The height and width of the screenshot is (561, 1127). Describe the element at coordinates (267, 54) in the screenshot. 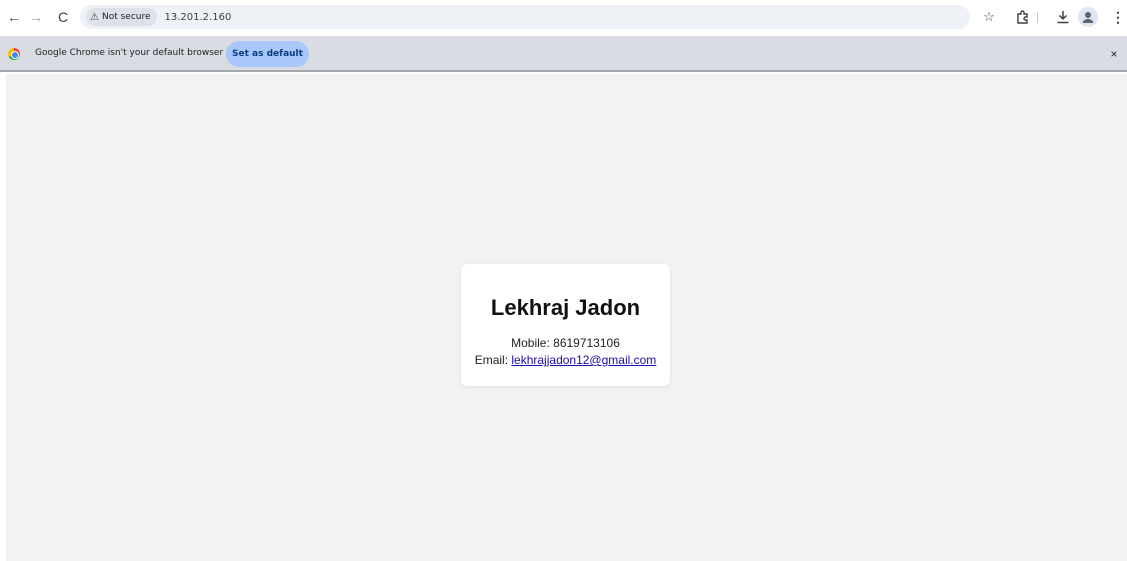

I see `set-as-default-button: Set as default` at that location.